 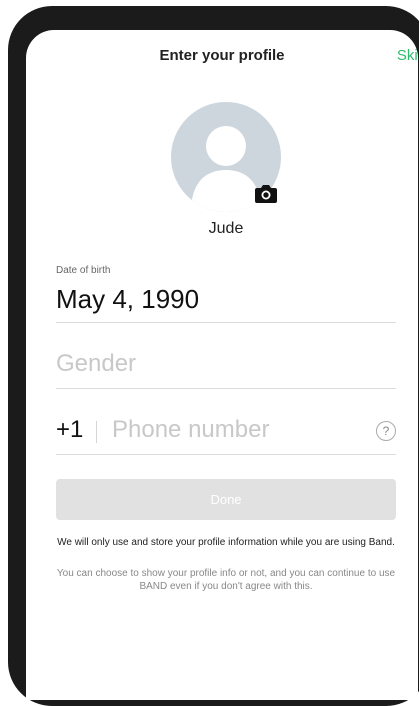 What do you see at coordinates (69, 430) in the screenshot?
I see `country-code: +1` at bounding box center [69, 430].